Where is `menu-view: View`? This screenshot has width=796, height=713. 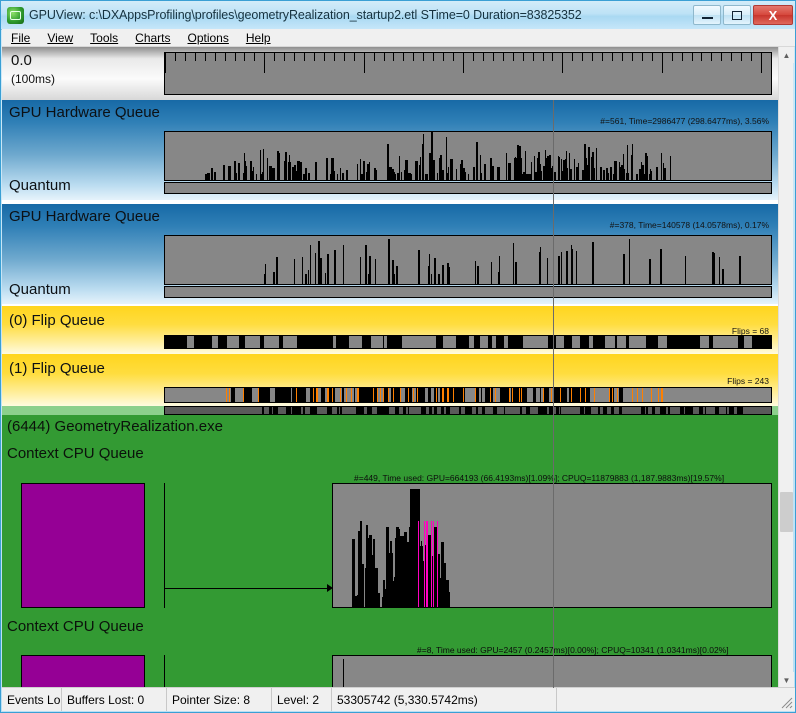
menu-view: View is located at coordinates (60, 38).